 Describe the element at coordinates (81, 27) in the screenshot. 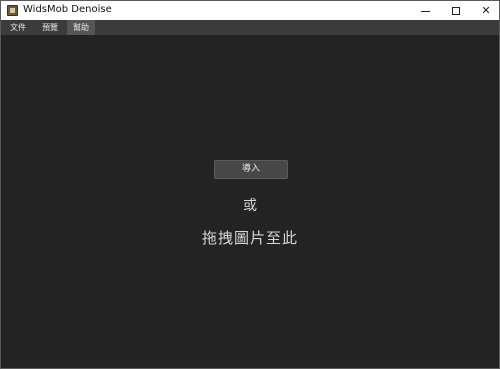

I see `menu-item-help: 幫助` at that location.